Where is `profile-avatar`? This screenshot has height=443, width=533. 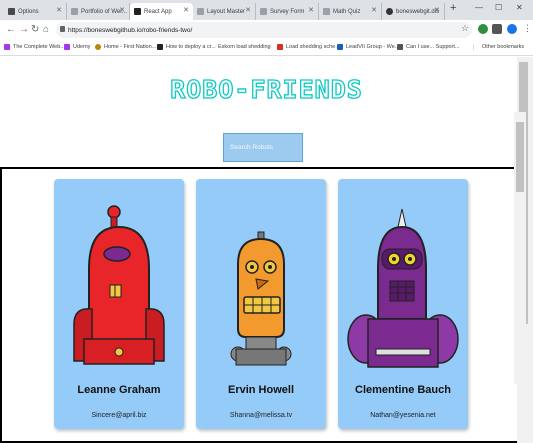
profile-avatar is located at coordinates (512, 29).